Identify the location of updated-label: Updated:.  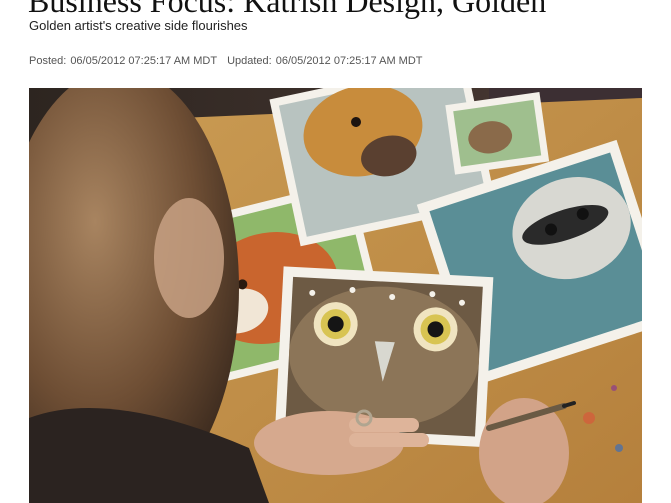
(249, 61).